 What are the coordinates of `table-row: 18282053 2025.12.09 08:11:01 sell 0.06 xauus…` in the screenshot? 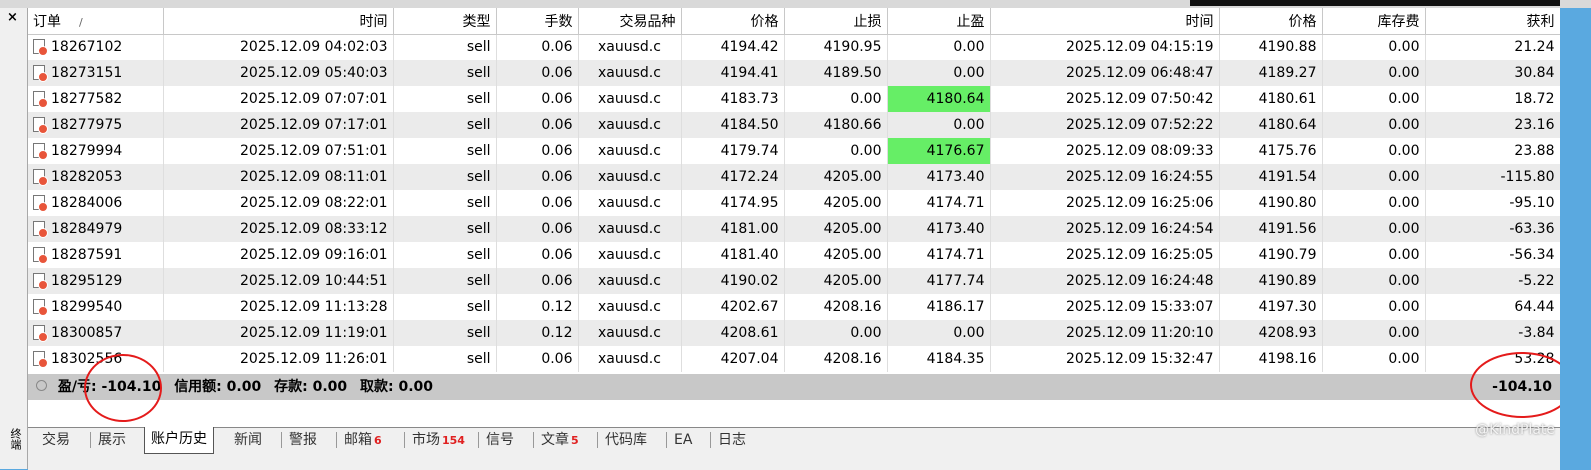 It's located at (794, 177).